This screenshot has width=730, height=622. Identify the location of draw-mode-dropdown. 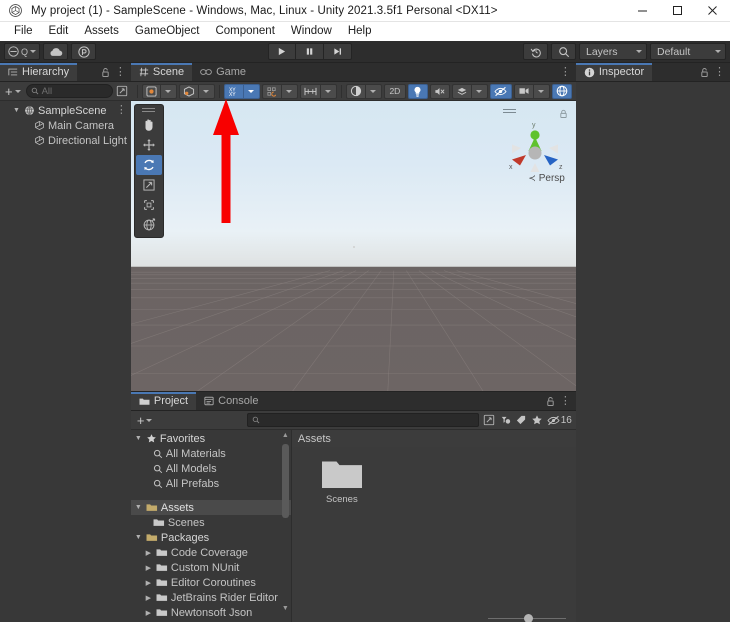
(159, 91).